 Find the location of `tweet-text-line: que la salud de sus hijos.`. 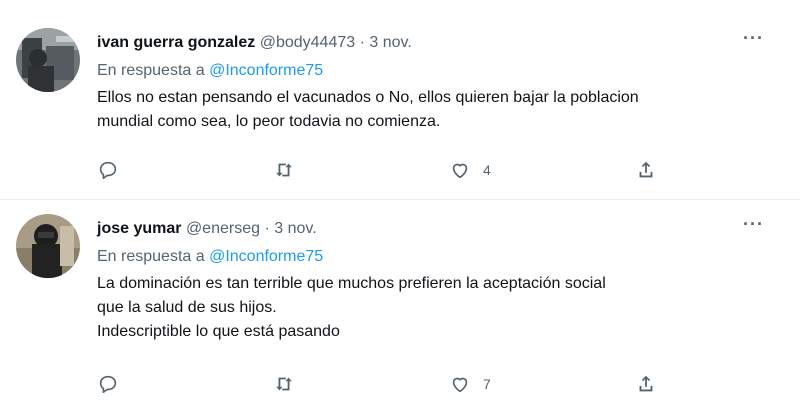

tweet-text-line: que la salud de sus hijos. is located at coordinates (187, 307).